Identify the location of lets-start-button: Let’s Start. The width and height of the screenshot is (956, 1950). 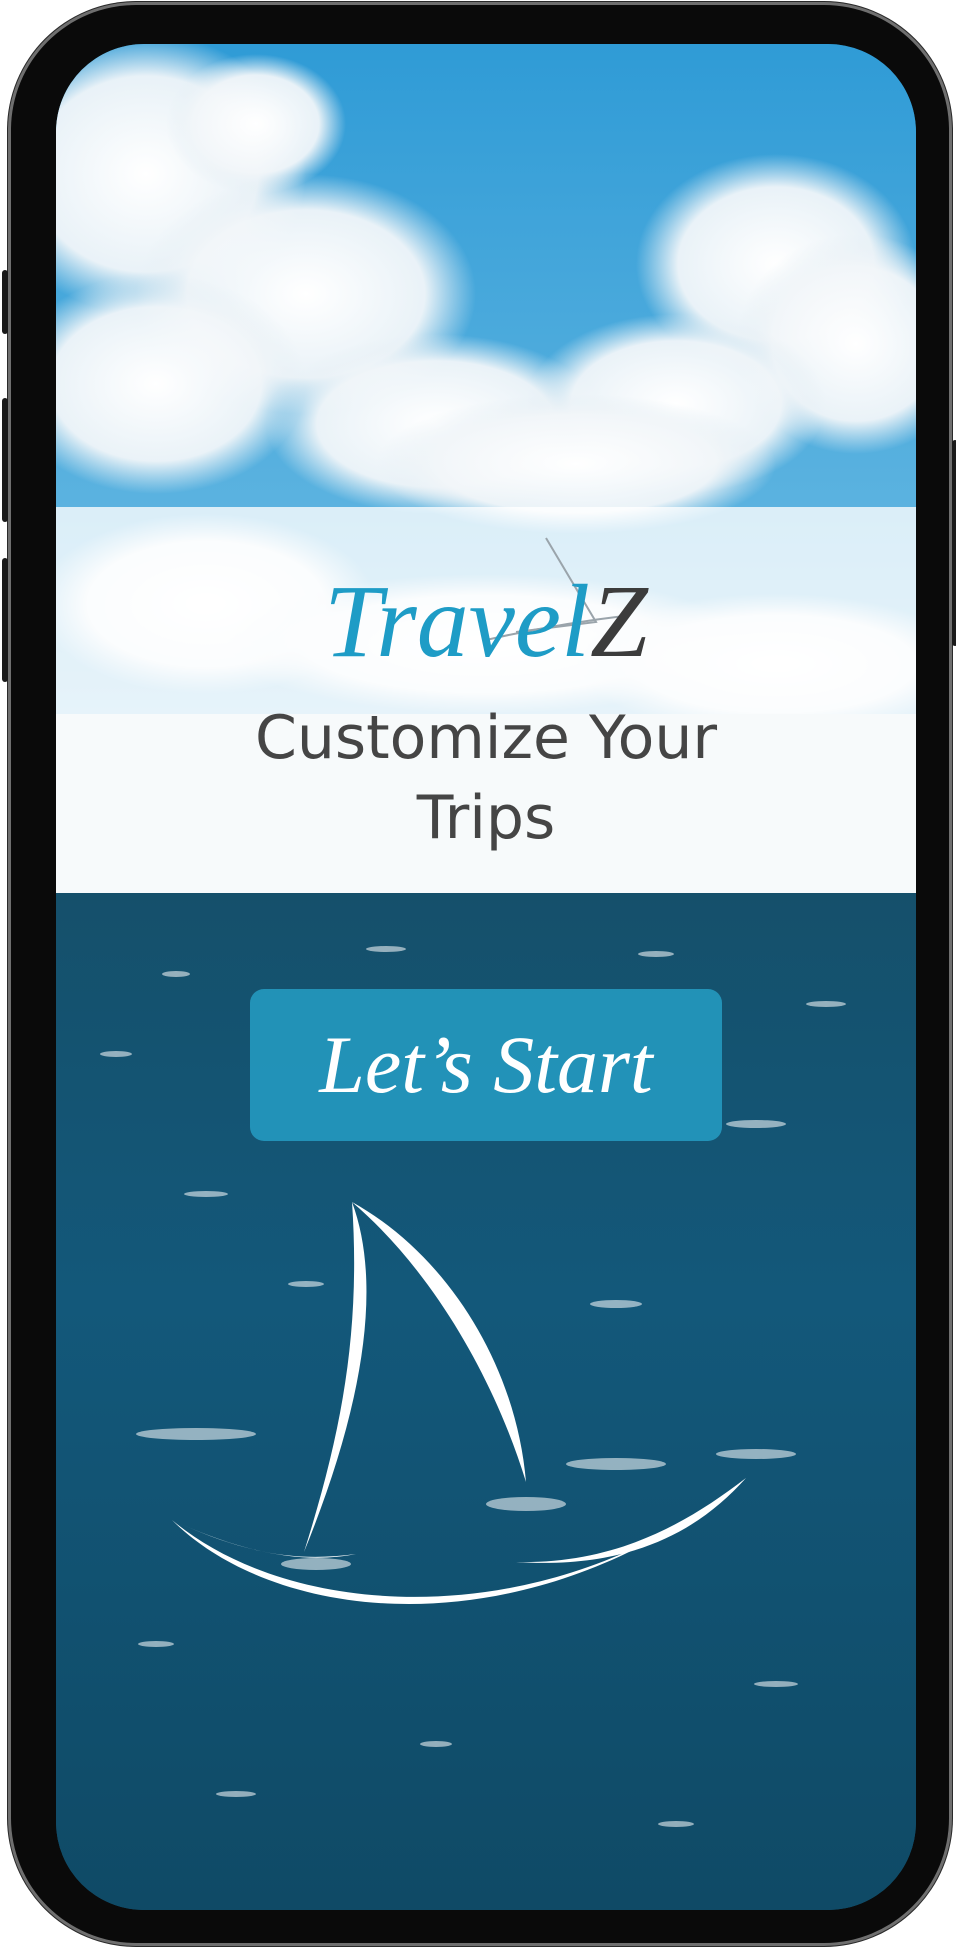
(486, 1065).